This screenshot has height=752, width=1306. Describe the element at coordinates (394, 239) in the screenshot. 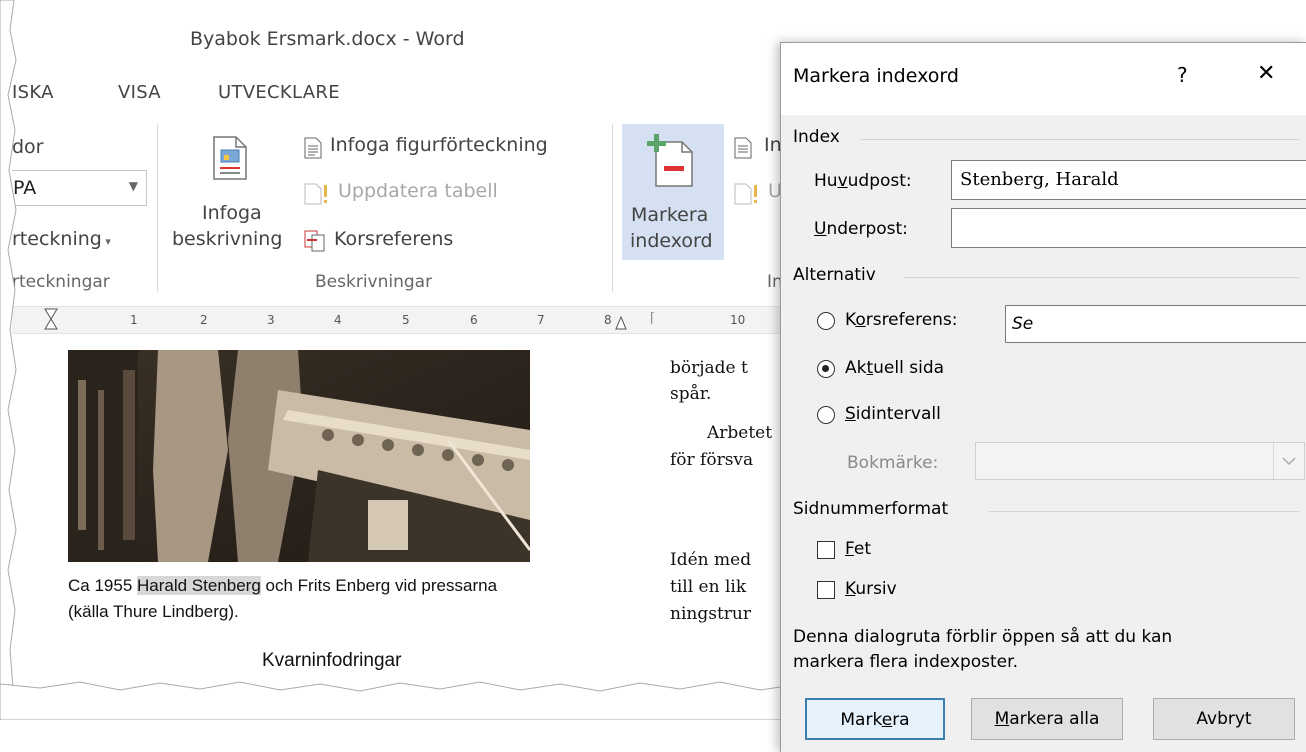

I see `korsreferens-label: Korsreferens` at that location.